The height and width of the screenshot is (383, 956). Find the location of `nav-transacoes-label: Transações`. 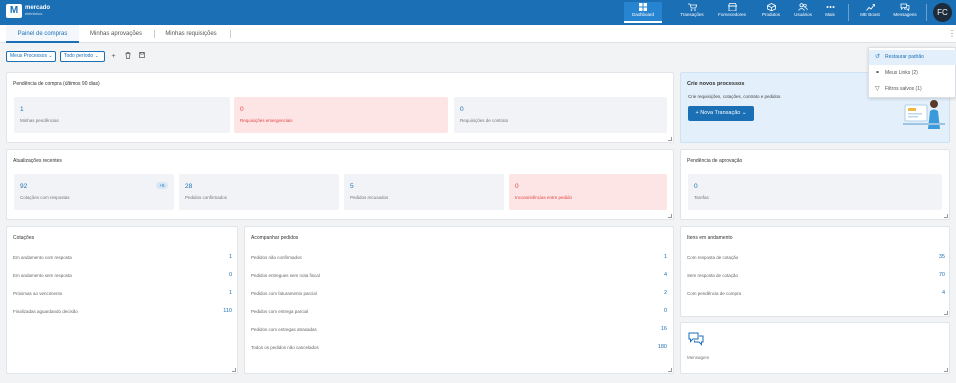

nav-transacoes-label: Transações is located at coordinates (692, 14).